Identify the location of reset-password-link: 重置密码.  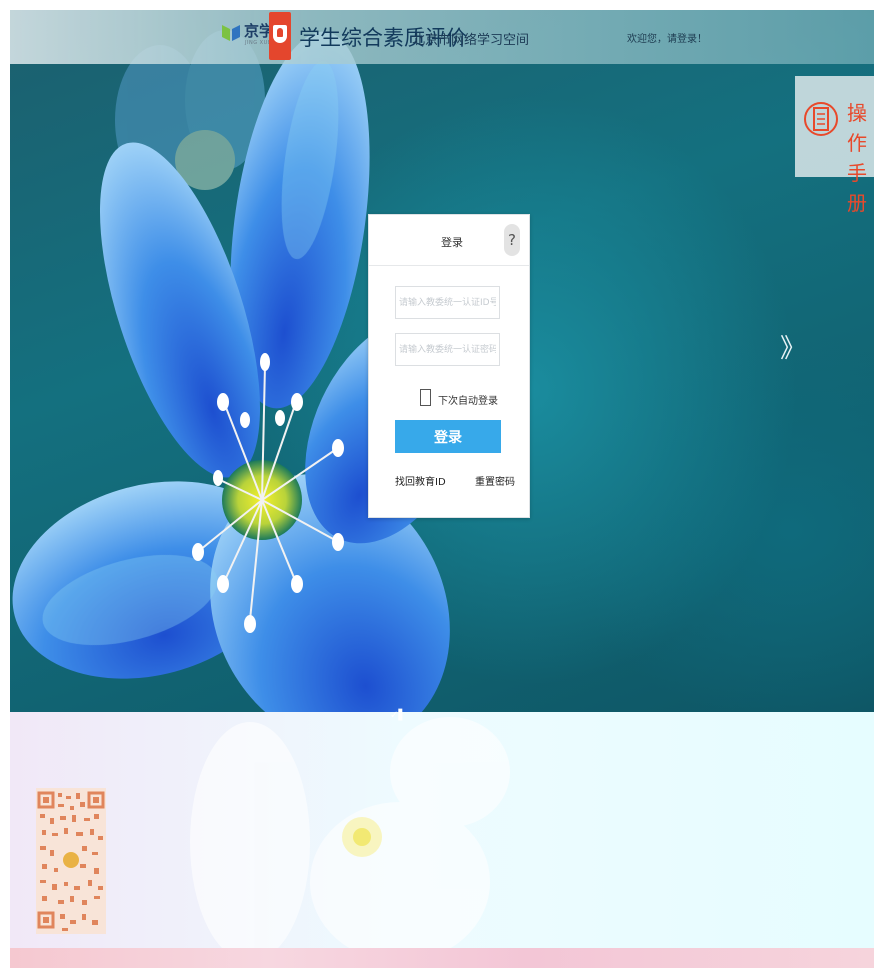
(495, 480).